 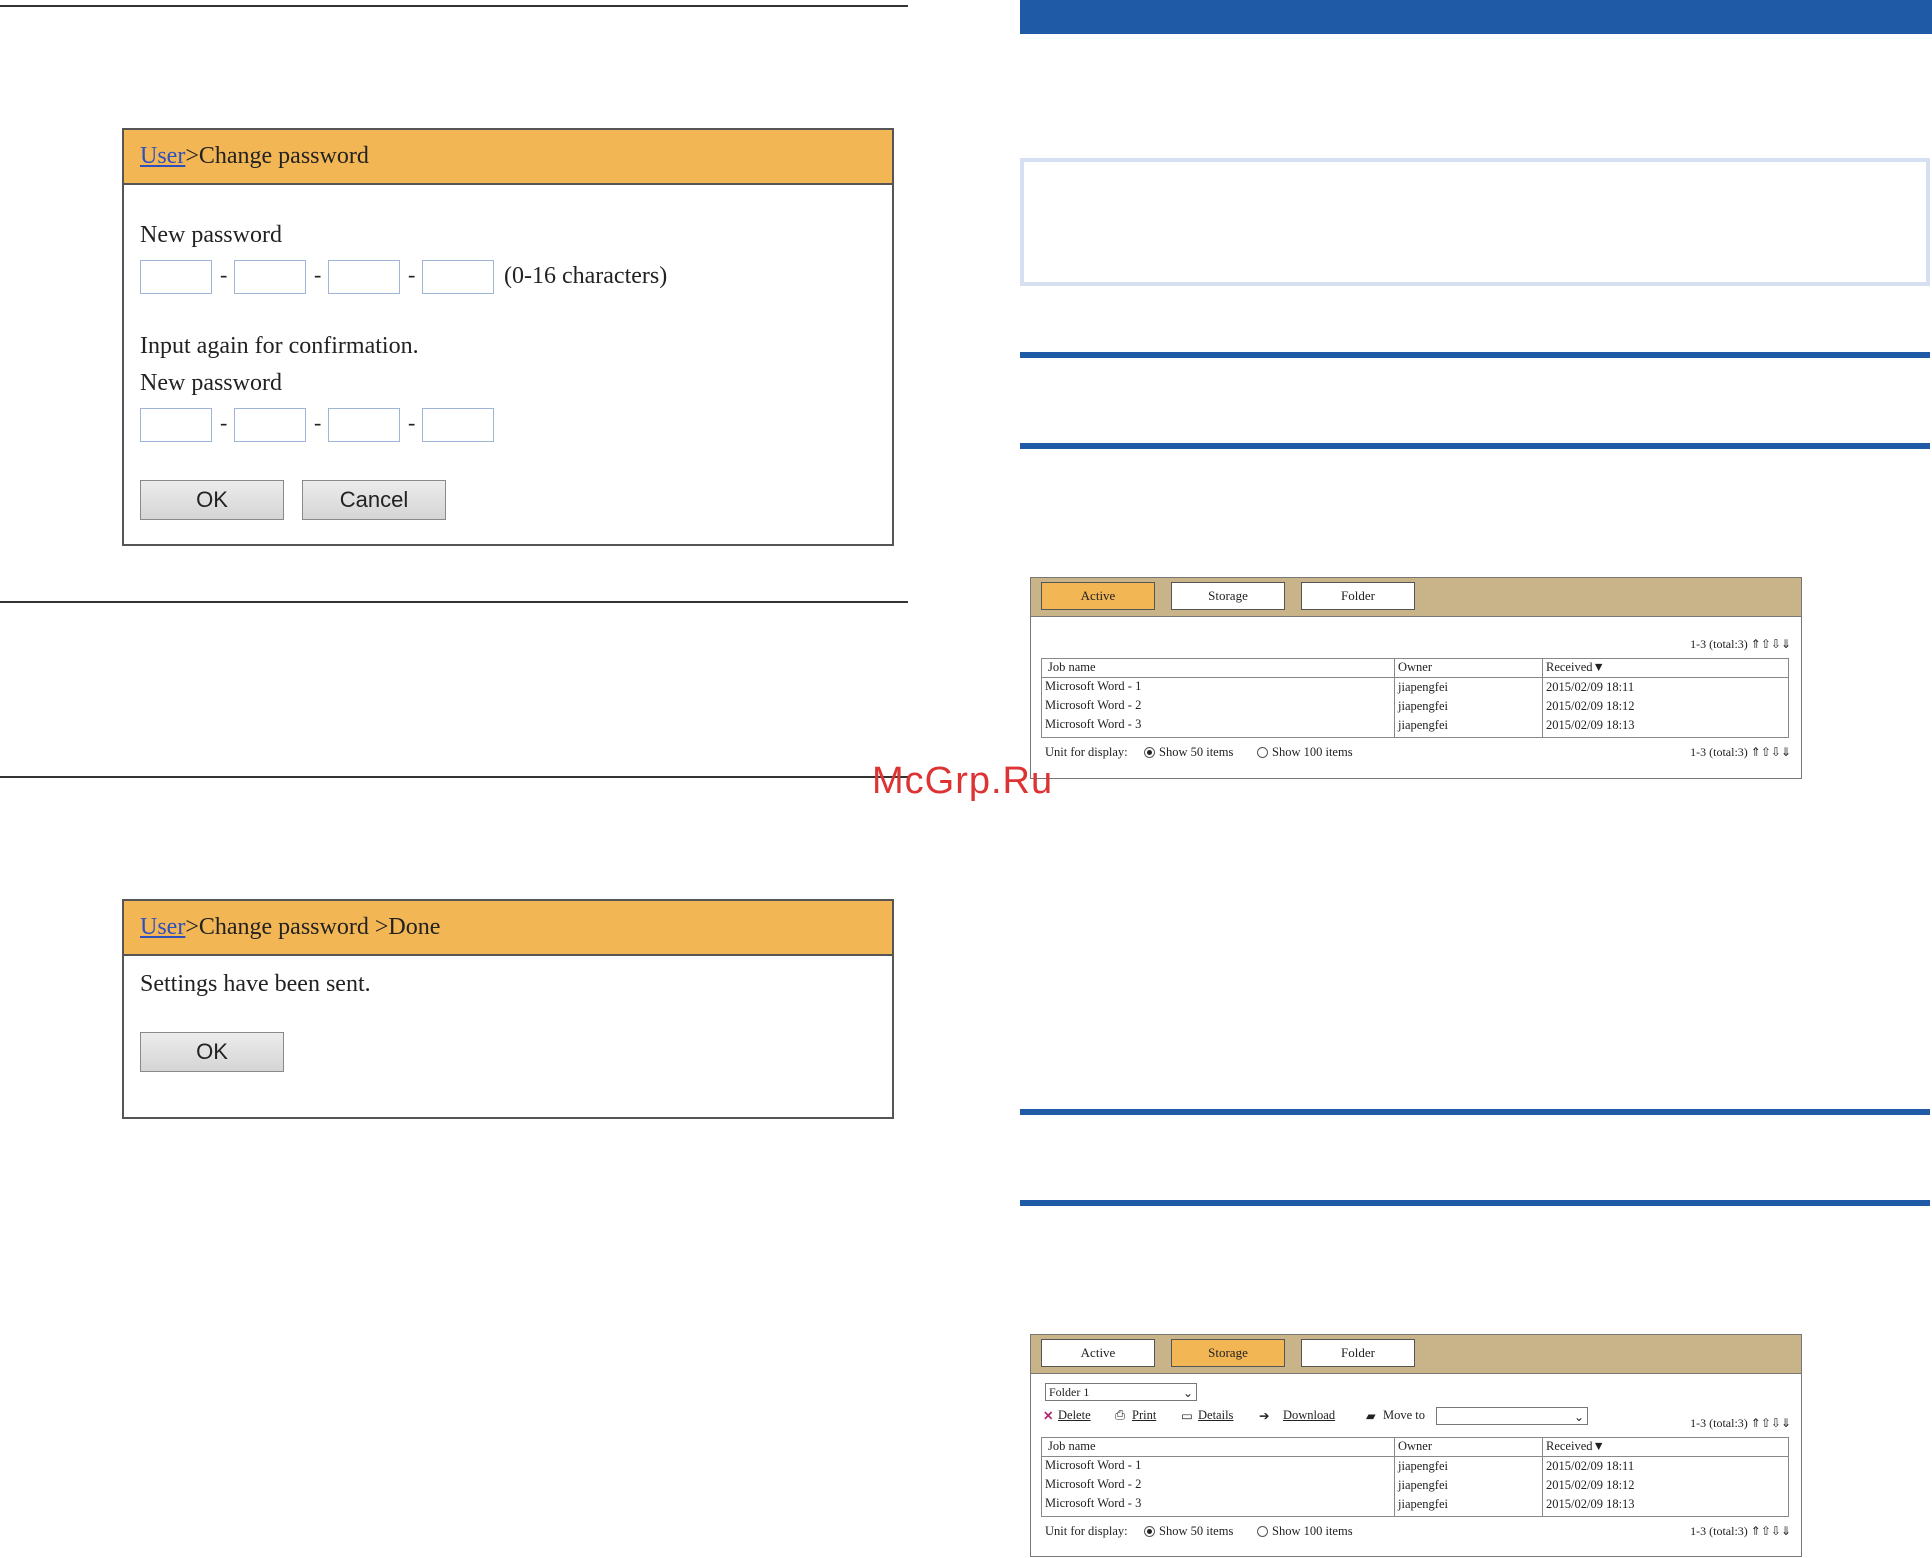 I want to click on section-rule, so click(x=454, y=602).